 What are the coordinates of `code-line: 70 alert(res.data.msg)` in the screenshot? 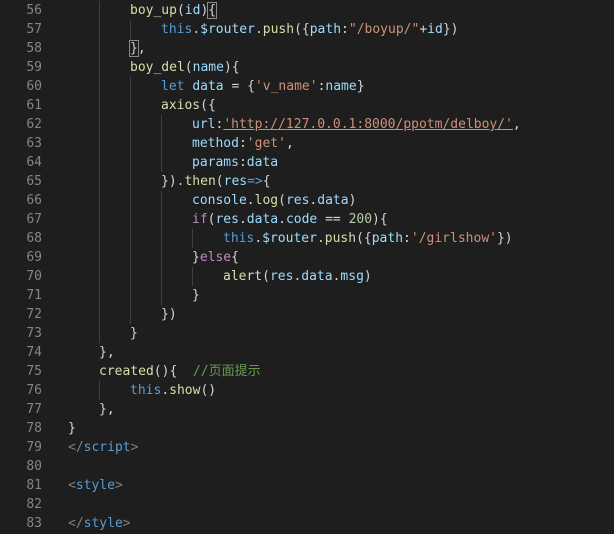 It's located at (307, 276).